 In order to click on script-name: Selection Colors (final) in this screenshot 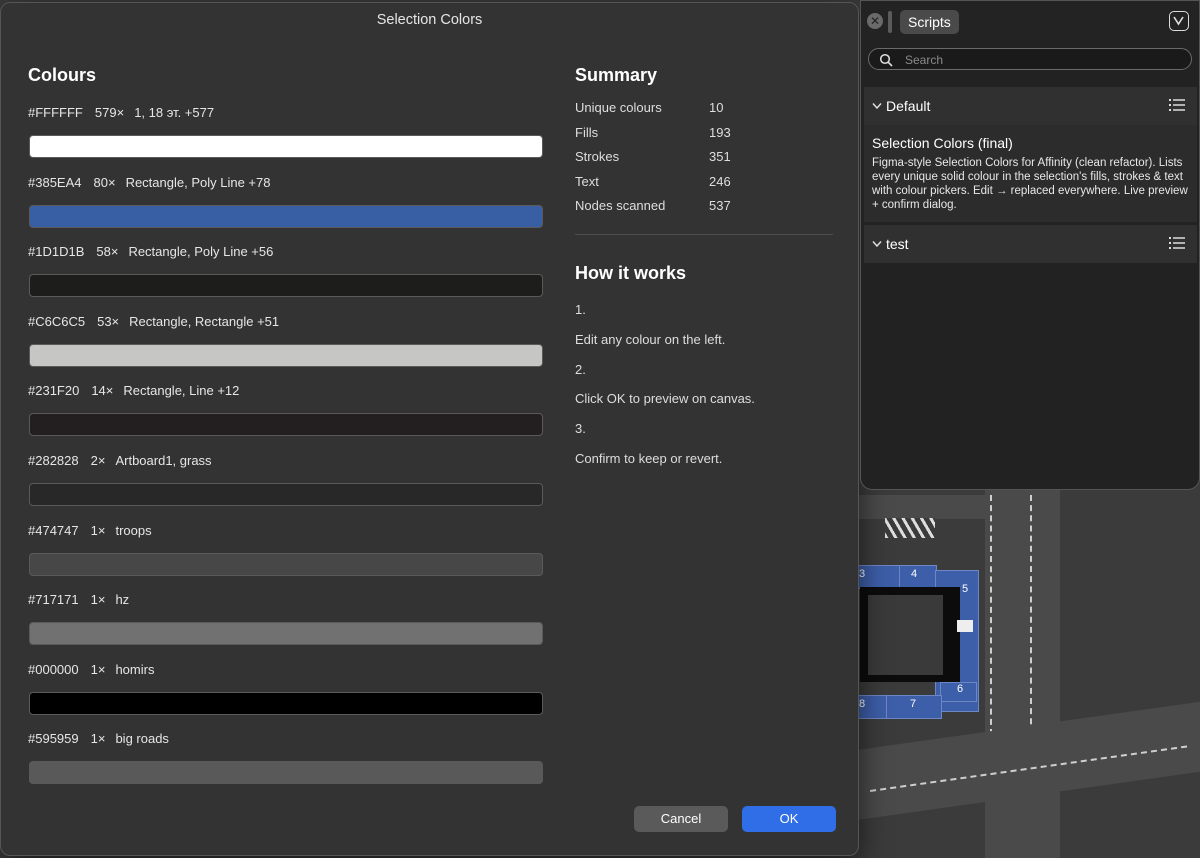, I will do `click(942, 143)`.